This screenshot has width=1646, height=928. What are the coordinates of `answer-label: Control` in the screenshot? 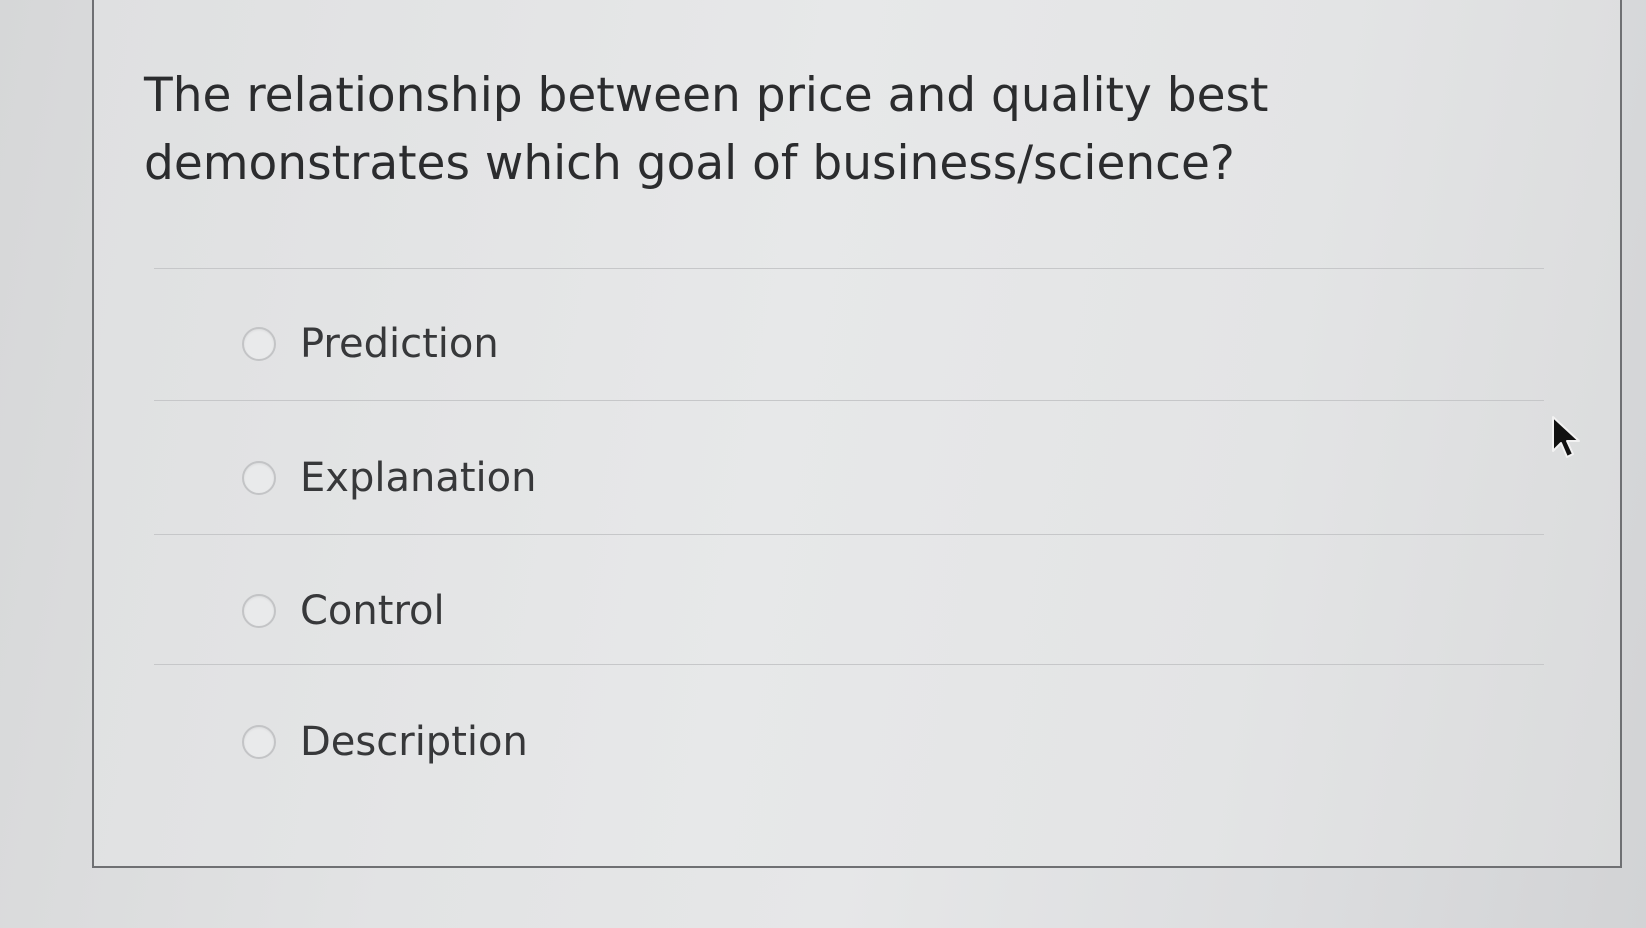 It's located at (372, 611).